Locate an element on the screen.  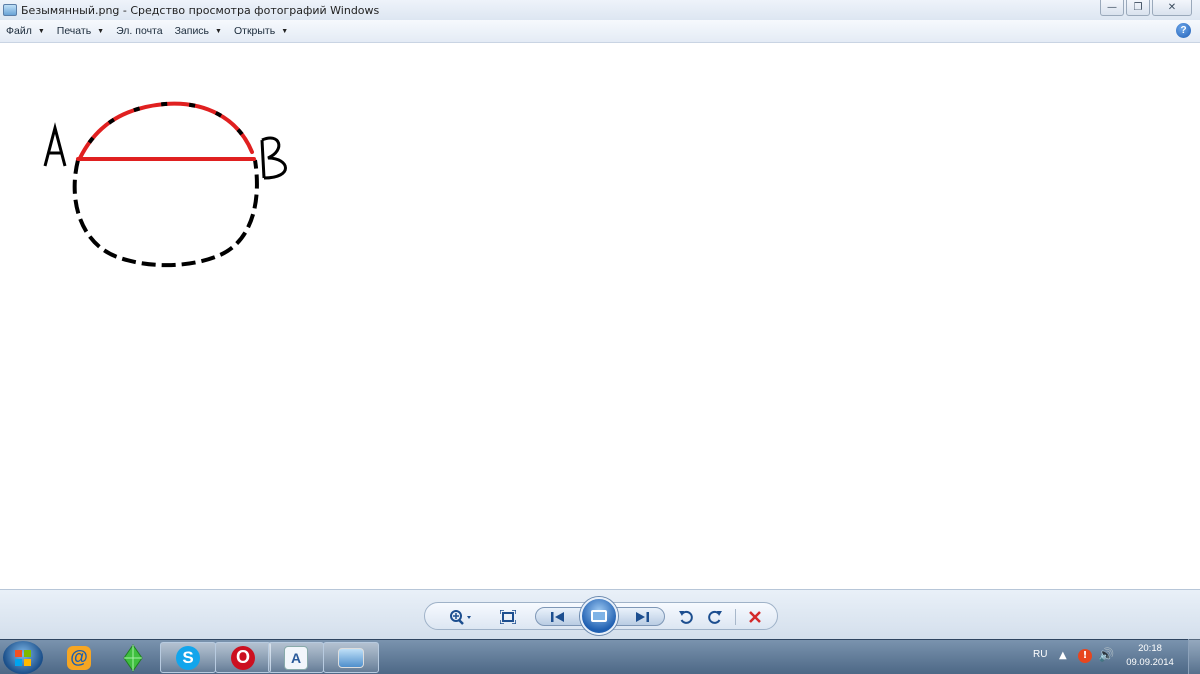
help-button: ? is located at coordinates (1183, 30).